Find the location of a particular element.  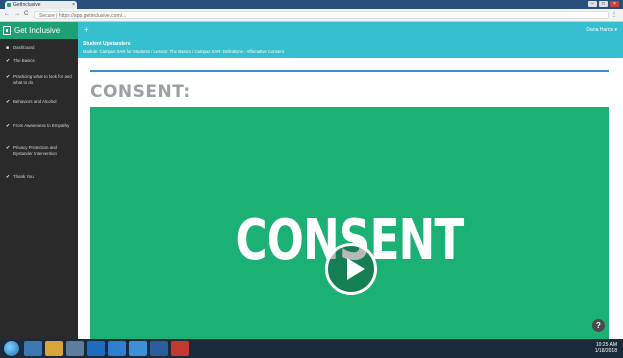

add-icon: + is located at coordinates (86, 29).